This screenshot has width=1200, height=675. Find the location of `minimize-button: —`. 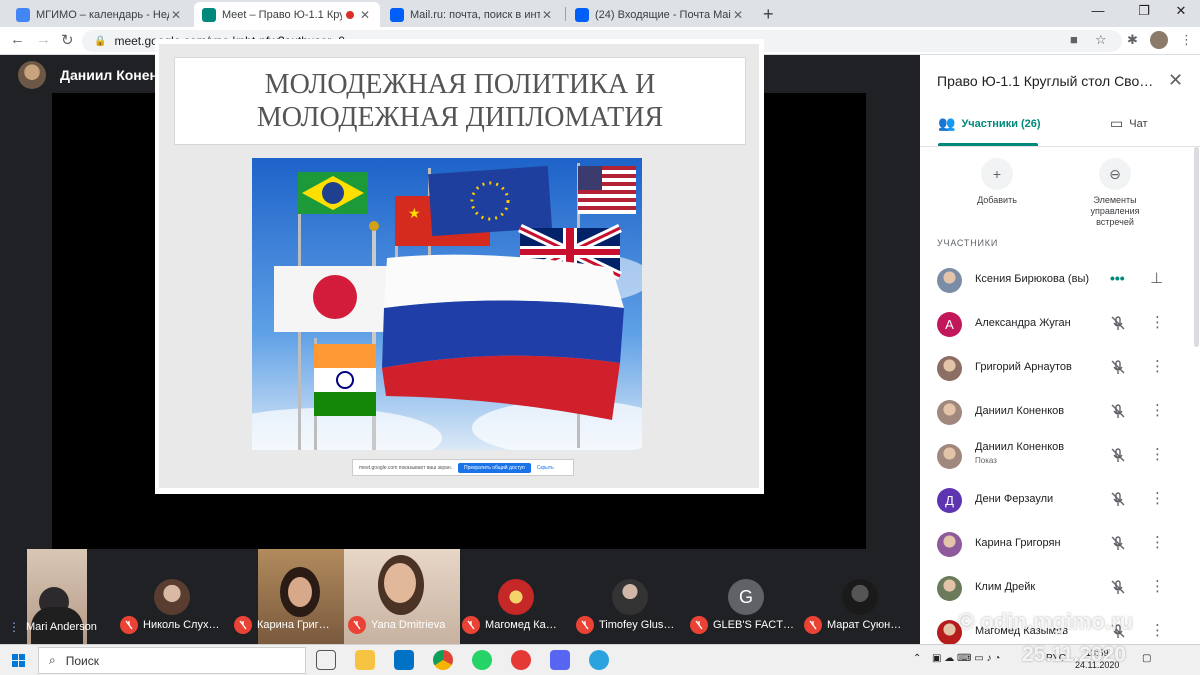

minimize-button: — is located at coordinates (1098, 10).